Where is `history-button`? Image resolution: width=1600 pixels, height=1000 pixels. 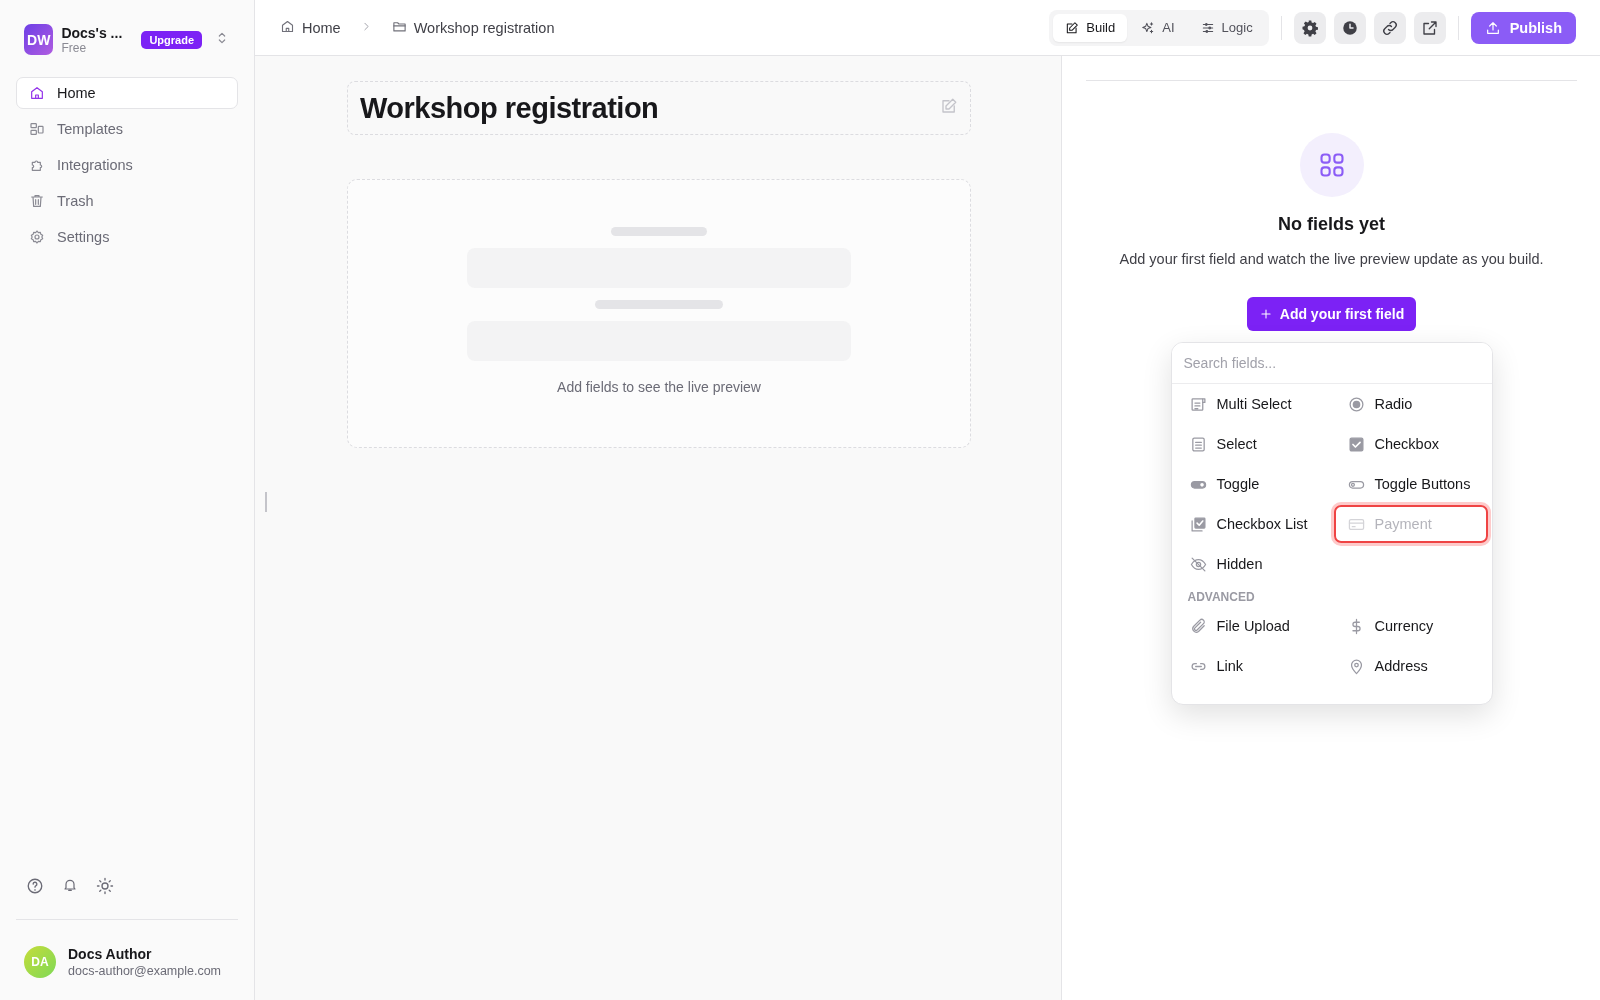
history-button is located at coordinates (1349, 27).